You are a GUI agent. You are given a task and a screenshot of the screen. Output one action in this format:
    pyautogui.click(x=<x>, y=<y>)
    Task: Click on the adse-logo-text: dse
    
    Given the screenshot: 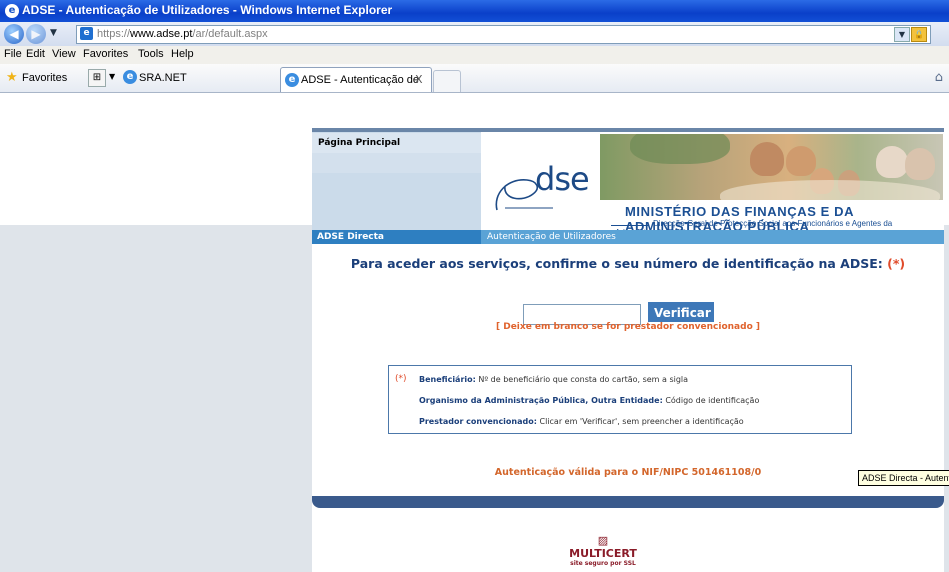 What is the action you would take?
    pyautogui.click(x=562, y=179)
    